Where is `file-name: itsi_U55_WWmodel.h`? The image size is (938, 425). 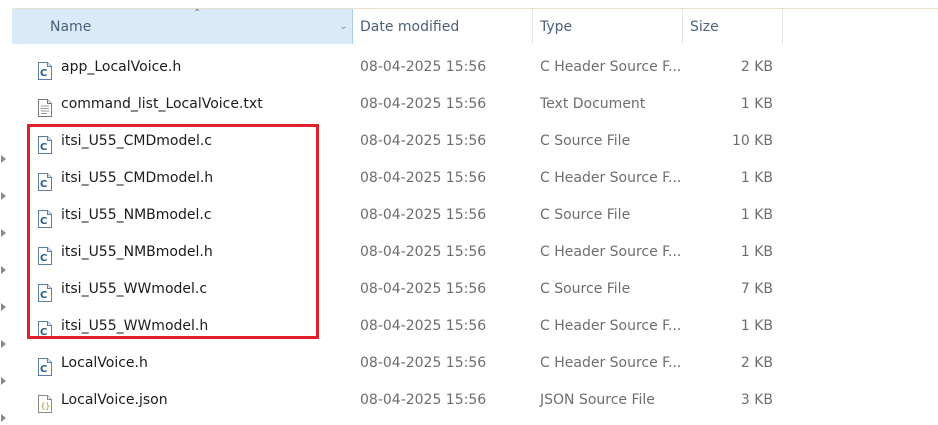
file-name: itsi_U55_WWmodel.h is located at coordinates (135, 326).